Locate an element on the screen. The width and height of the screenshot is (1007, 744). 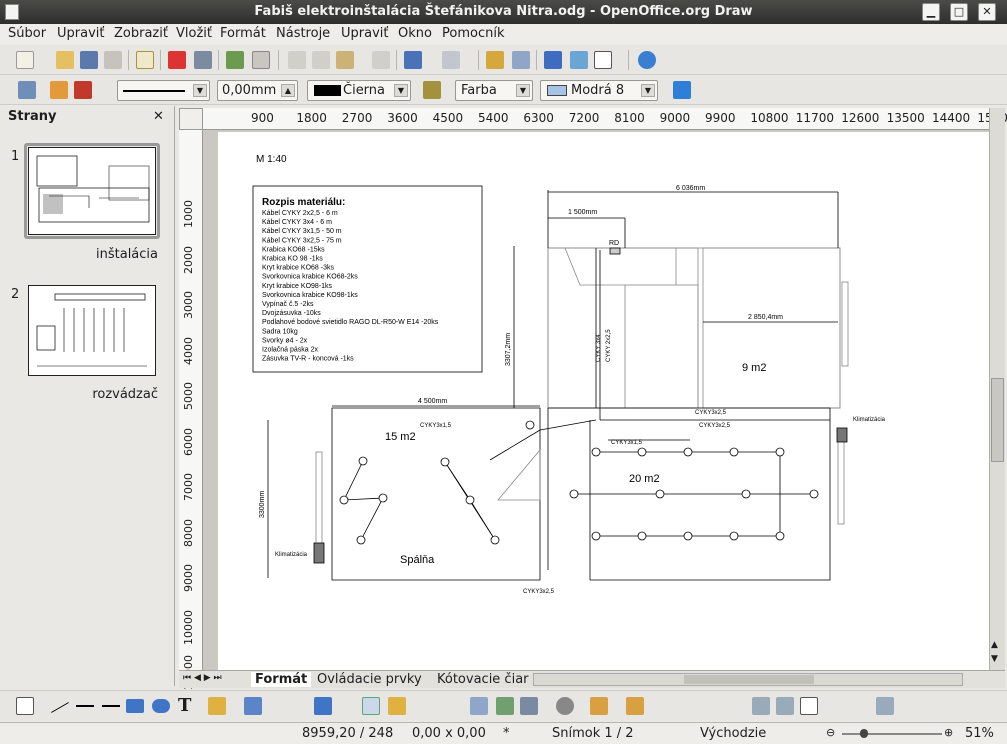
line-tool-icon is located at coordinates (60, 707).